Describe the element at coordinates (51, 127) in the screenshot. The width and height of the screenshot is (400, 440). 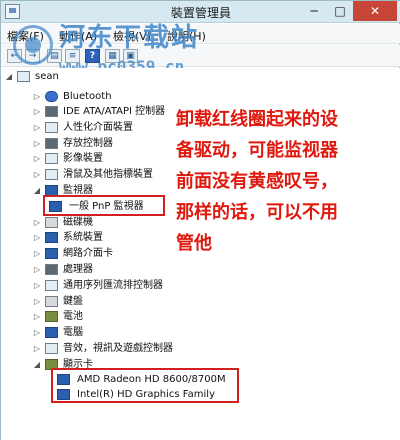
I see `hid-icon` at that location.